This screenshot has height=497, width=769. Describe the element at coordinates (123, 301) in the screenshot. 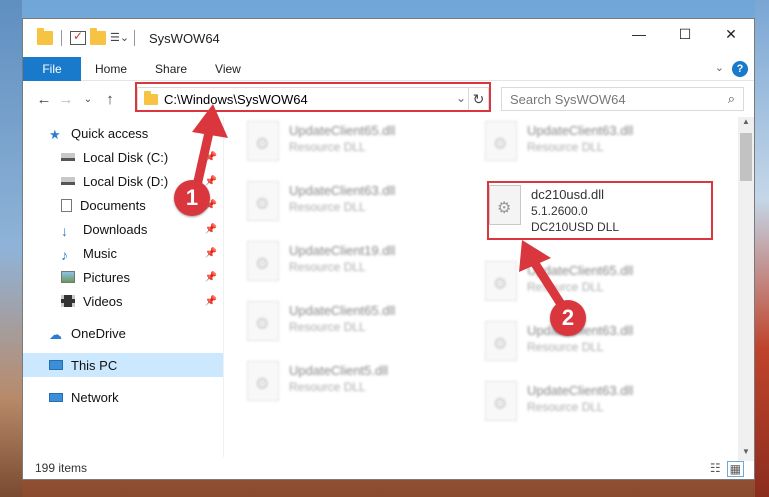

I see `sidebar-item-videos: Videos 📌` at that location.